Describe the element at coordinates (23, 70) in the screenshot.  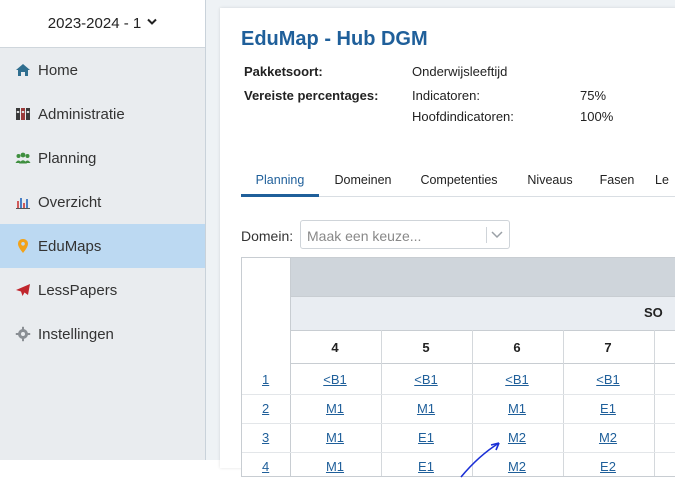
I see `home-icon` at that location.